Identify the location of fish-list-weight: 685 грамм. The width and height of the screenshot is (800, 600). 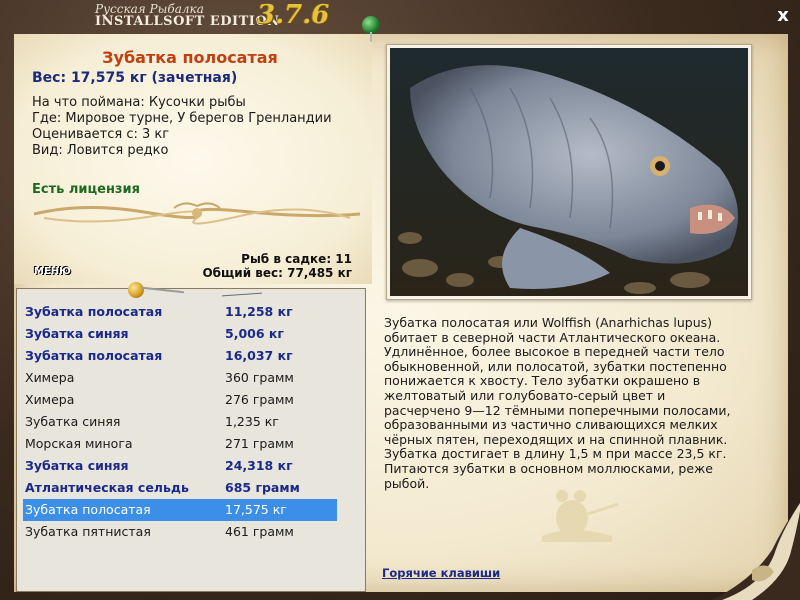
(262, 487).